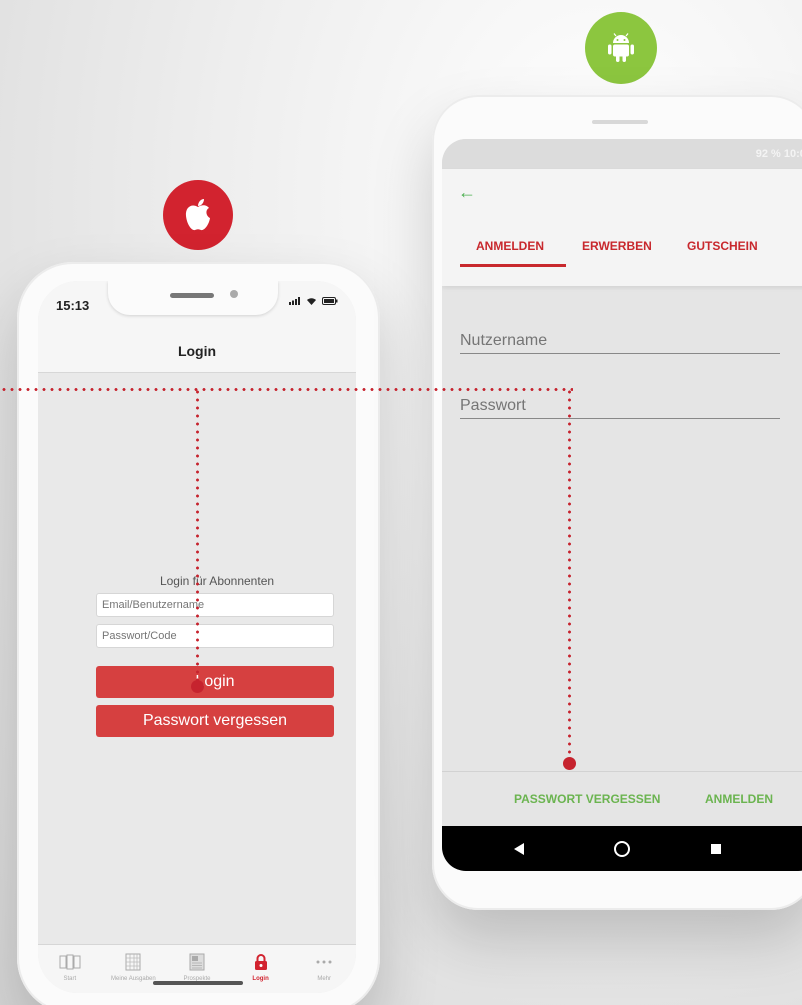 Image resolution: width=802 pixels, height=1005 pixels. Describe the element at coordinates (587, 799) in the screenshot. I see `forgot-password-button: PASSWORT VERGESSEN` at that location.